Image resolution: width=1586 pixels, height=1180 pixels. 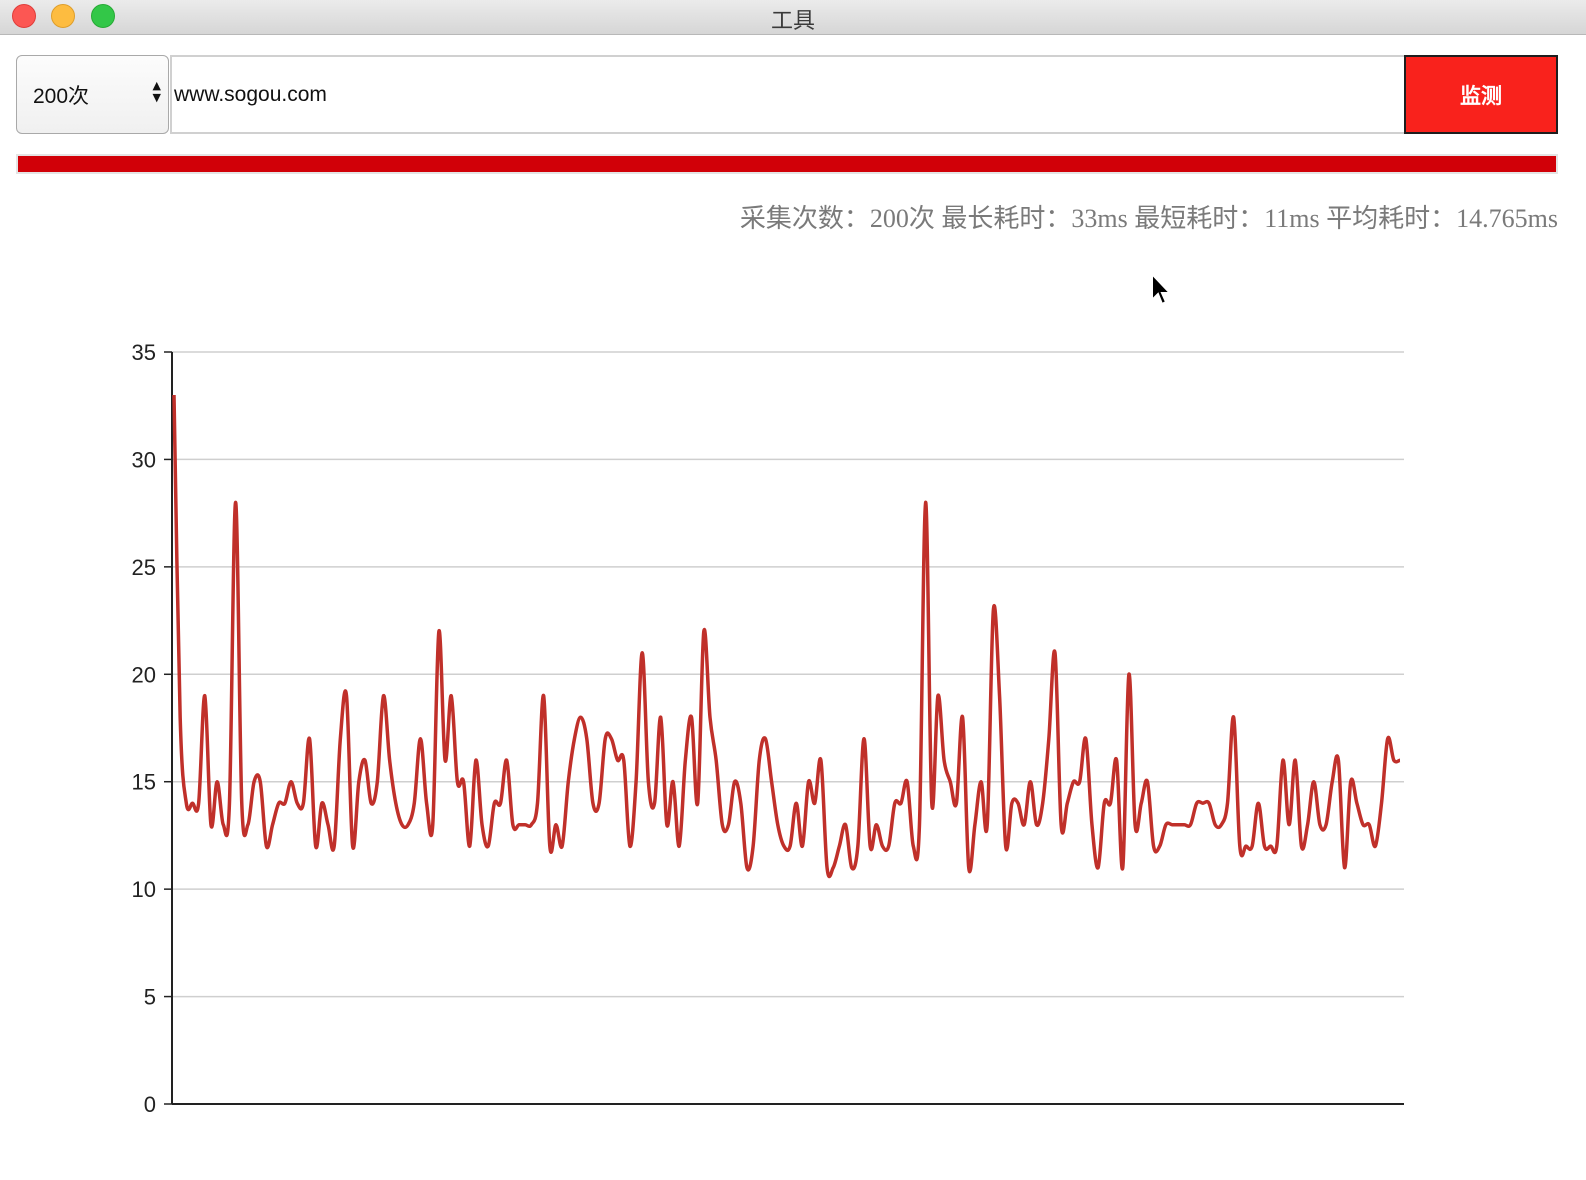 I want to click on y-tick-label: 35, so click(x=144, y=352).